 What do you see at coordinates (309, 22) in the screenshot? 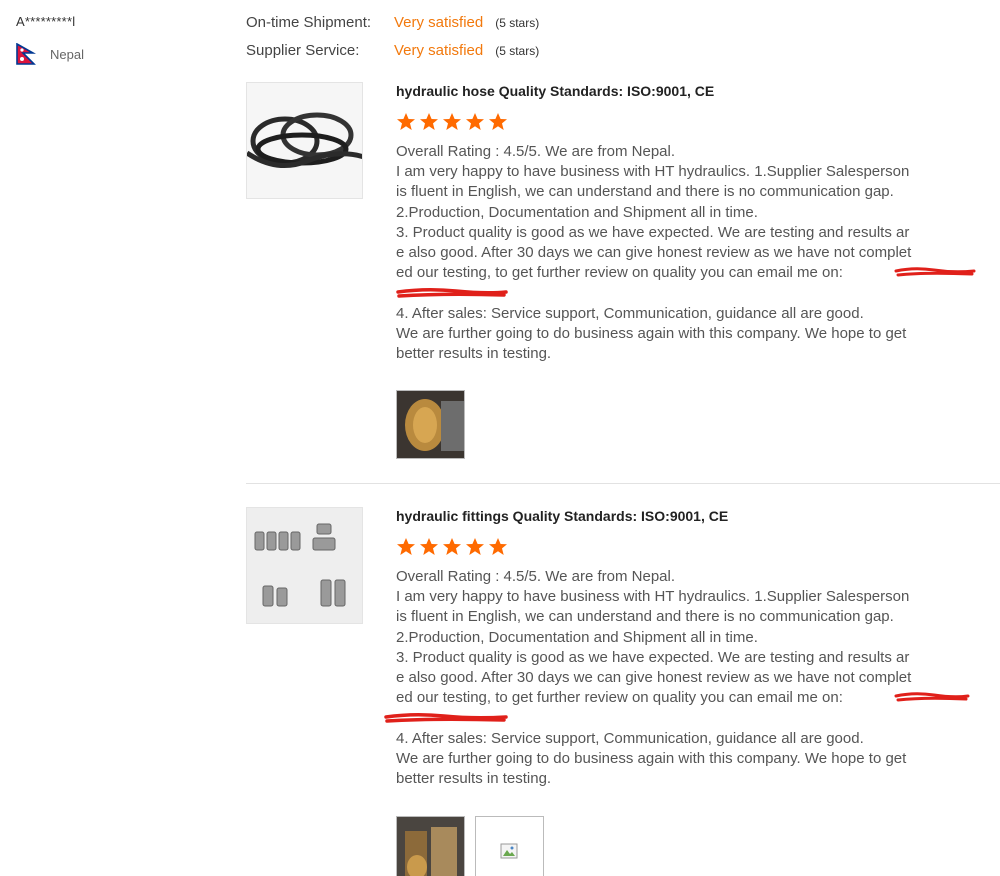
I see `sat-label: On-time Shipment:` at bounding box center [309, 22].